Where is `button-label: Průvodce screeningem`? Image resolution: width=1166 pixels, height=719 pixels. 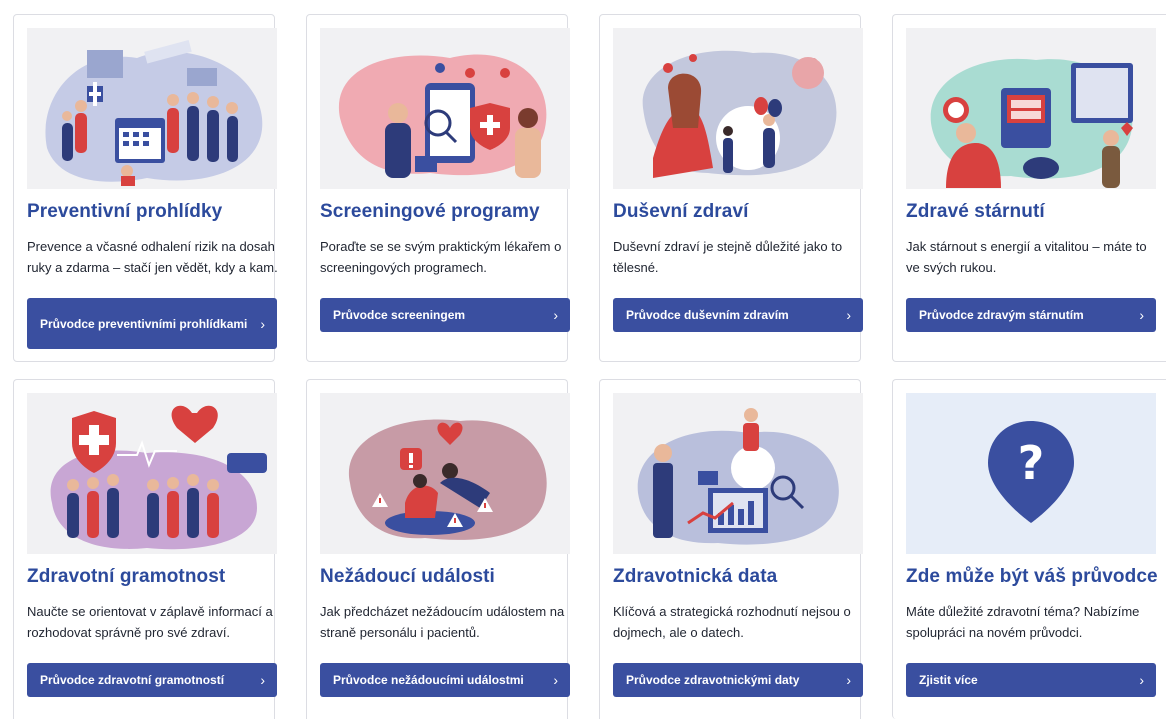 button-label: Průvodce screeningem is located at coordinates (399, 315).